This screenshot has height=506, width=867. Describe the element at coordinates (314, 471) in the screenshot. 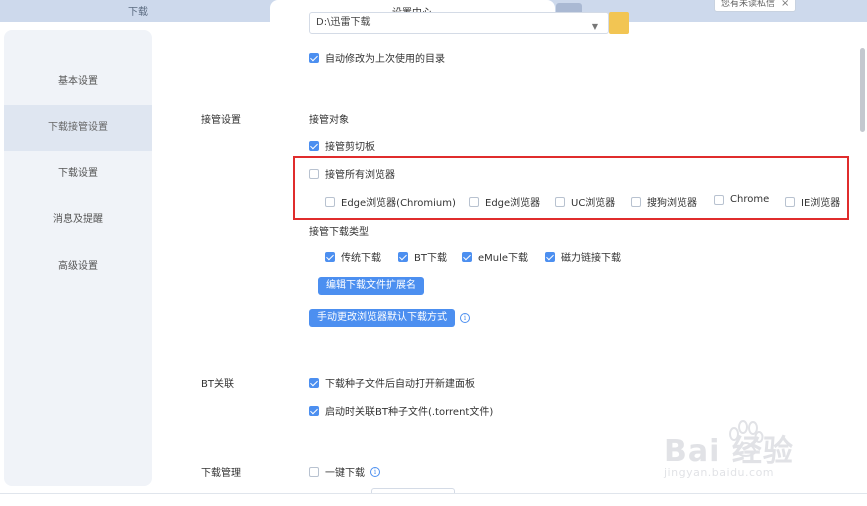

I see `one-click-download-checkbox` at that location.